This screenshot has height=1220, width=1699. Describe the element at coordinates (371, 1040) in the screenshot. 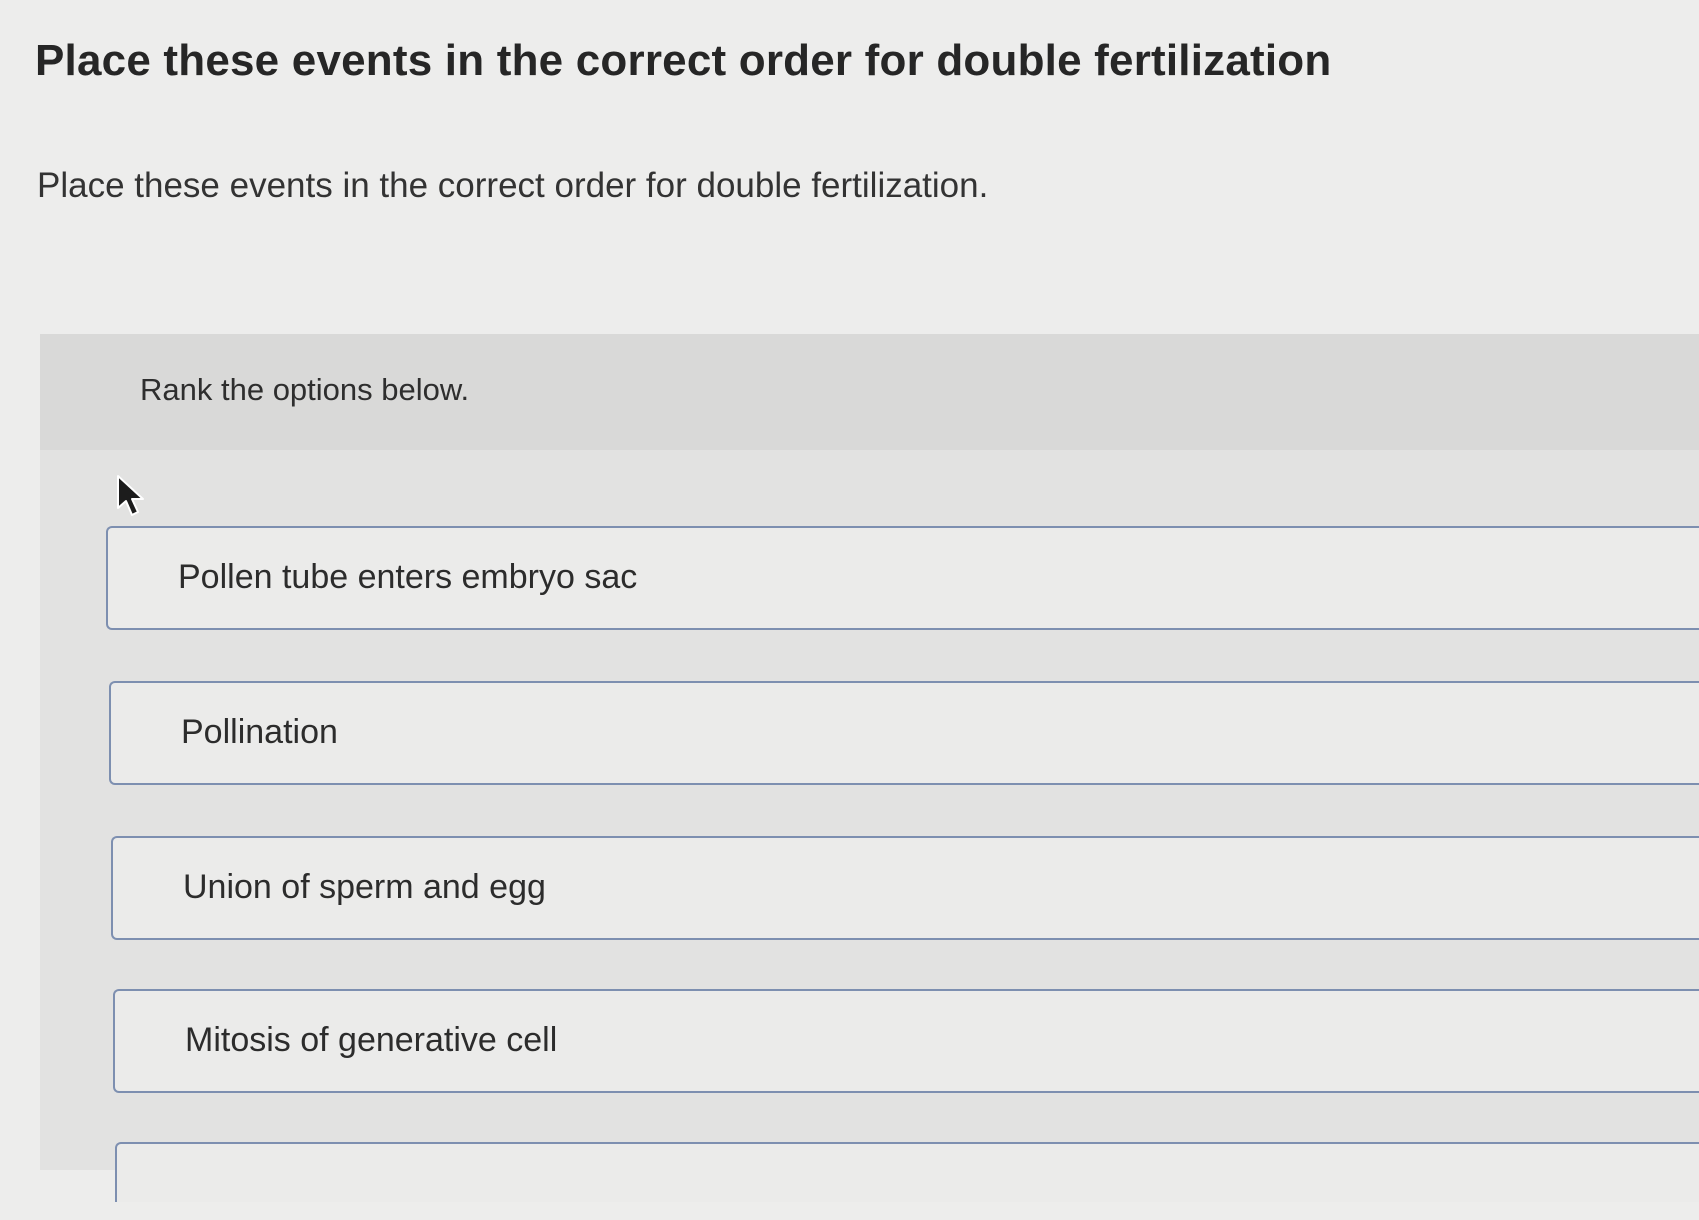

I see `rank-option-label: Mitosis of generative cell` at that location.